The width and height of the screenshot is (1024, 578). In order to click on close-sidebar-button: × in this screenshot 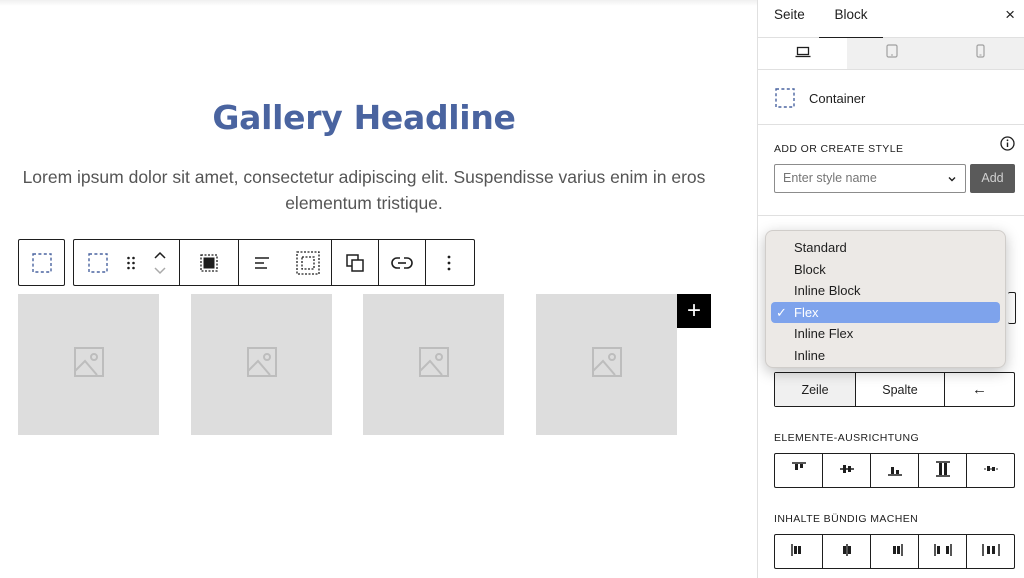, I will do `click(1010, 15)`.